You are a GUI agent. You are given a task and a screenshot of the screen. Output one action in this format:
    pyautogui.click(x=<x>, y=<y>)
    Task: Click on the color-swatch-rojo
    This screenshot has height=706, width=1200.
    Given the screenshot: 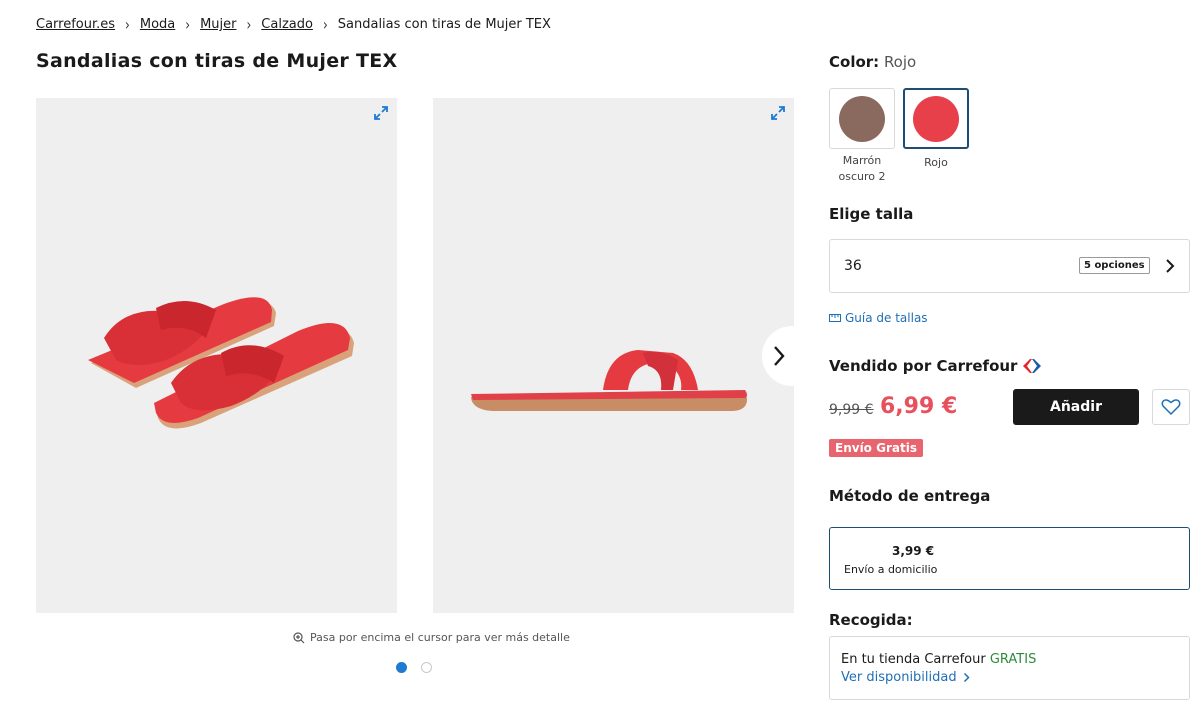 What is the action you would take?
    pyautogui.click(x=936, y=118)
    